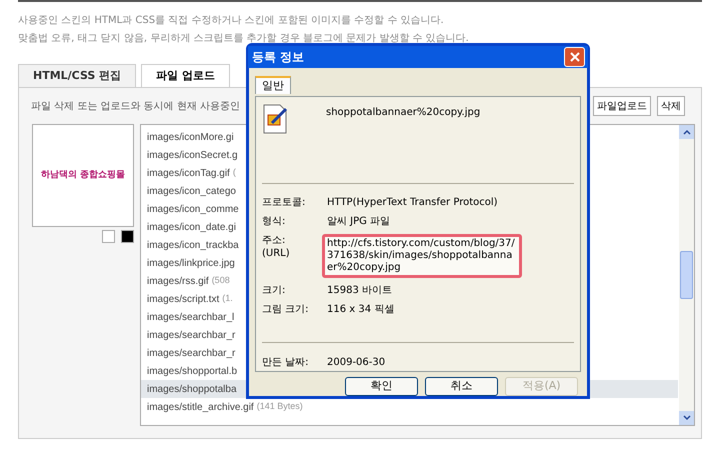 Image resolution: width=720 pixels, height=454 pixels. What do you see at coordinates (188, 173) in the screenshot?
I see `file-name: images/iconTag.gif` at bounding box center [188, 173].